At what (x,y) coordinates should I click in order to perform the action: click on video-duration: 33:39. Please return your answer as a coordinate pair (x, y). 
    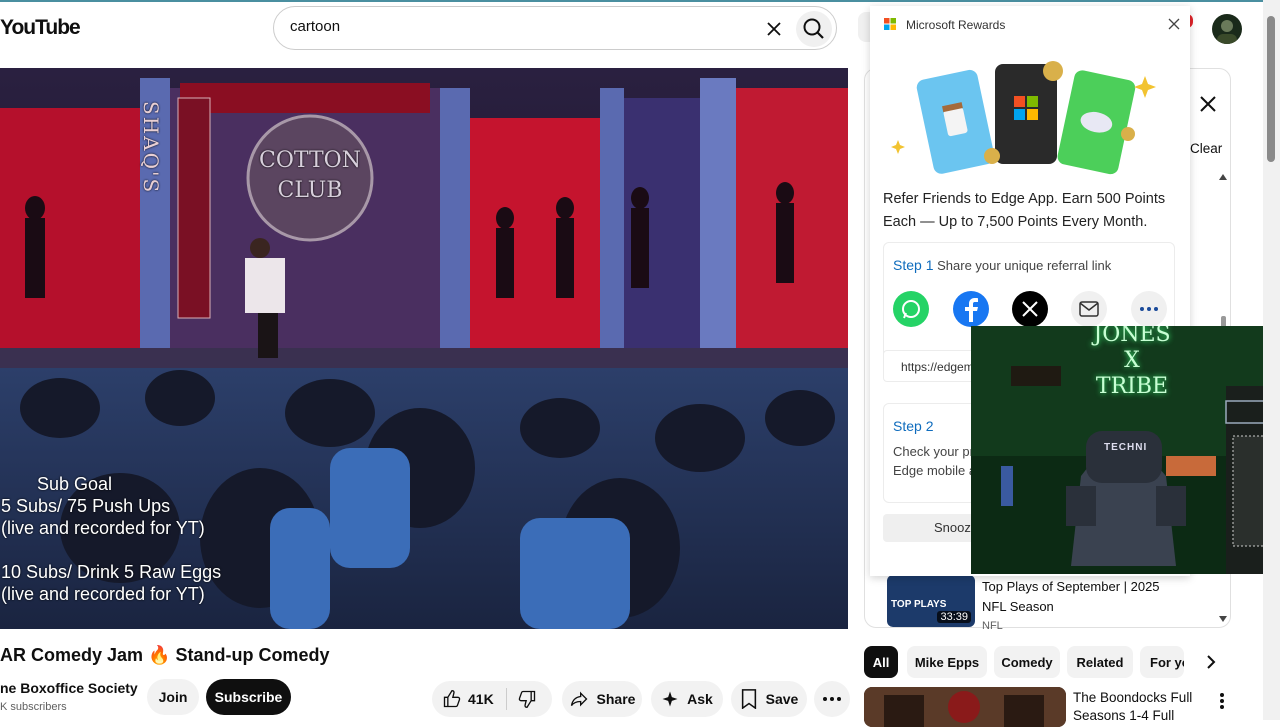
    Looking at the image, I should click on (954, 617).